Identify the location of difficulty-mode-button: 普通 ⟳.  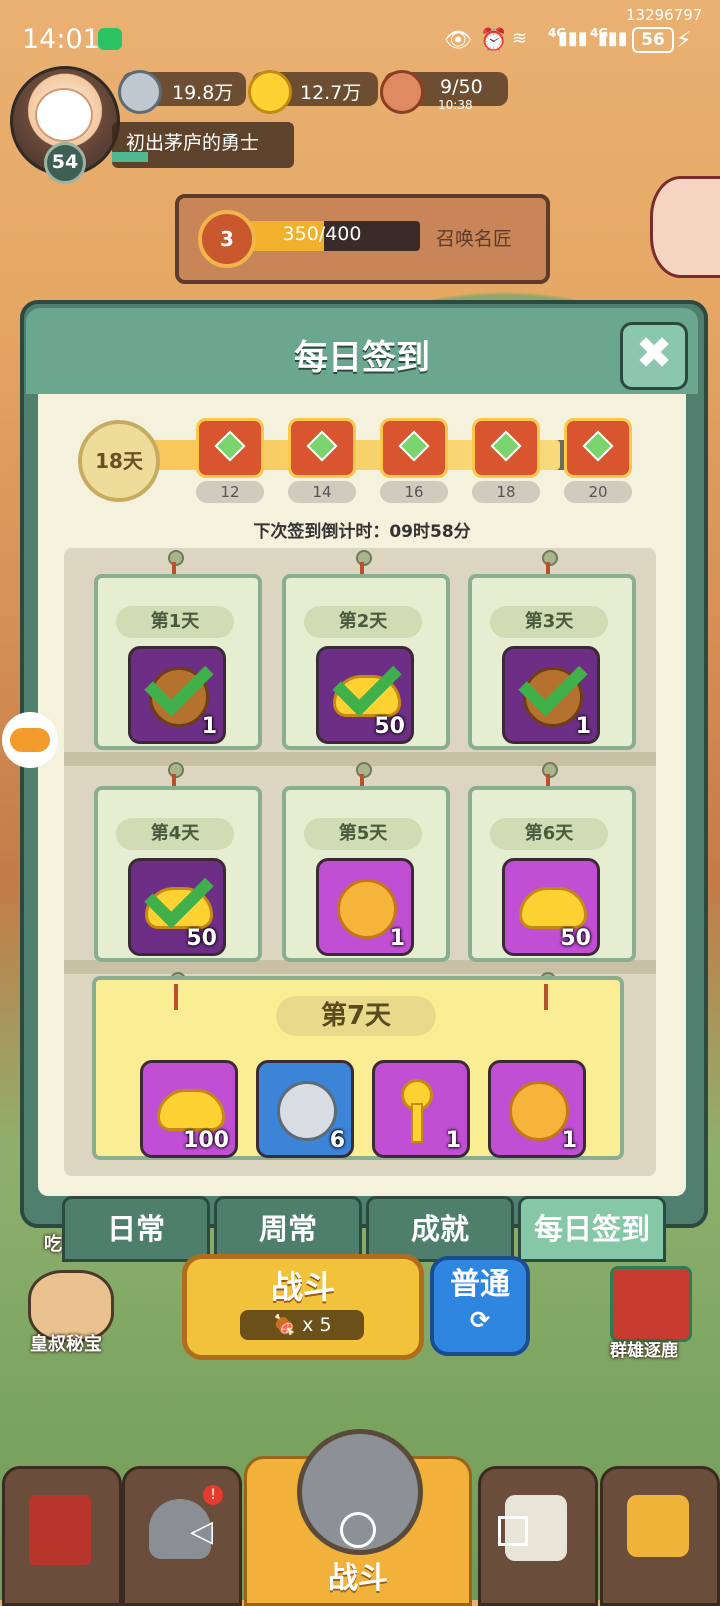
(480, 1306).